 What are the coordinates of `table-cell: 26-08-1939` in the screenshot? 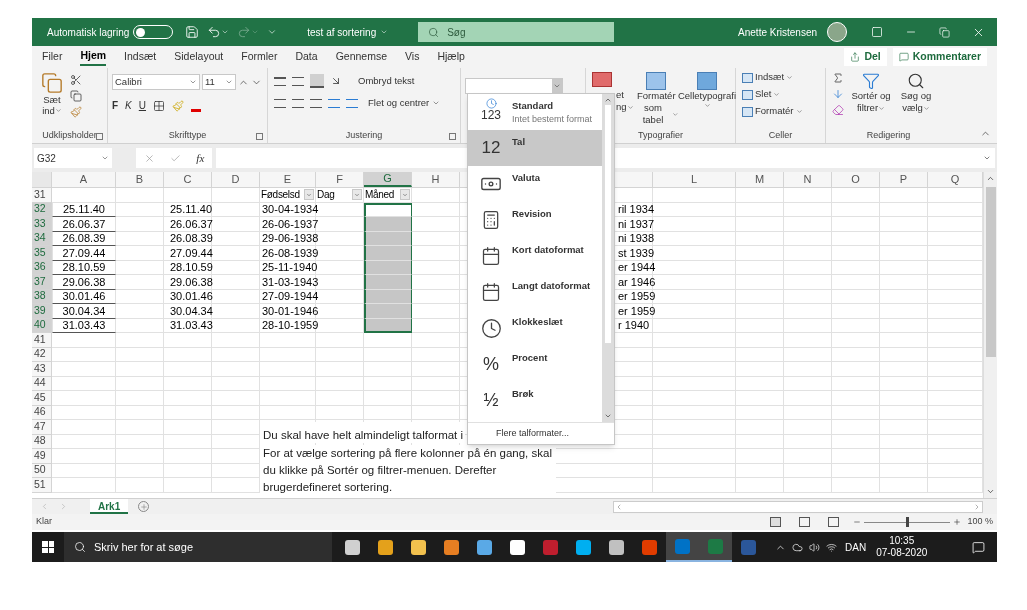 It's located at (288, 253).